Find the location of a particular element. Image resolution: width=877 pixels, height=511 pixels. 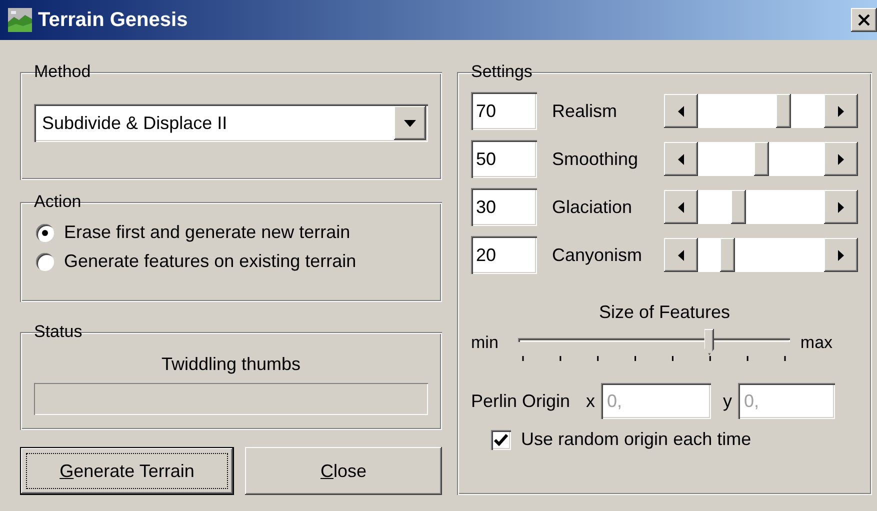

group-title: Settings is located at coordinates (502, 72).